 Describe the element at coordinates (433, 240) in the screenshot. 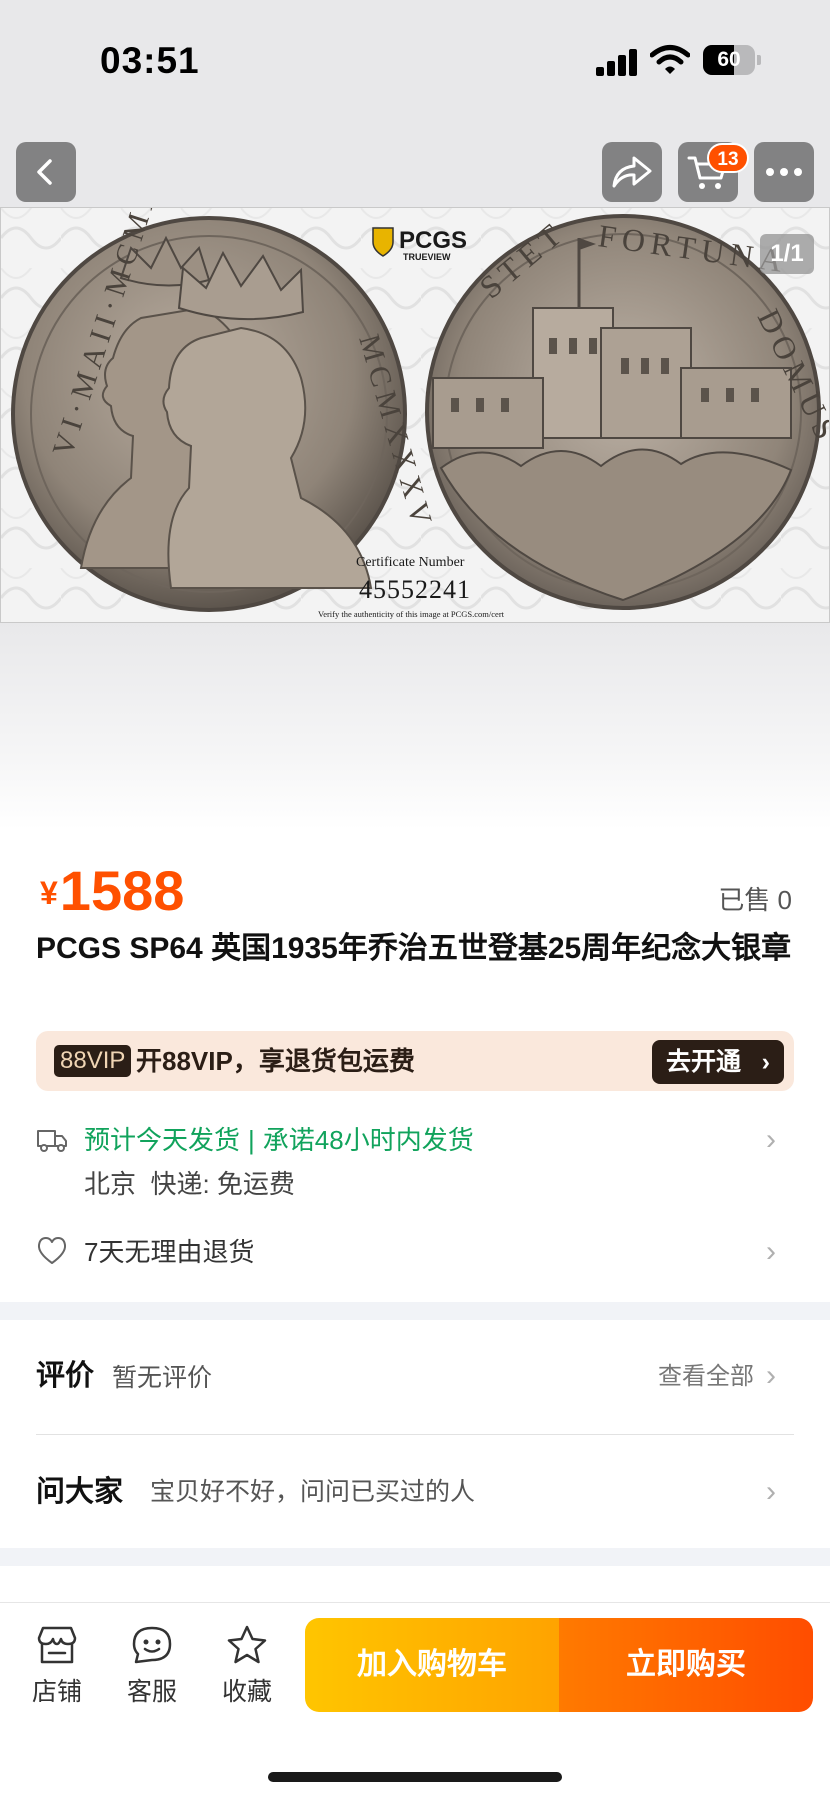

I see `pcgs-brand: PCGS` at that location.